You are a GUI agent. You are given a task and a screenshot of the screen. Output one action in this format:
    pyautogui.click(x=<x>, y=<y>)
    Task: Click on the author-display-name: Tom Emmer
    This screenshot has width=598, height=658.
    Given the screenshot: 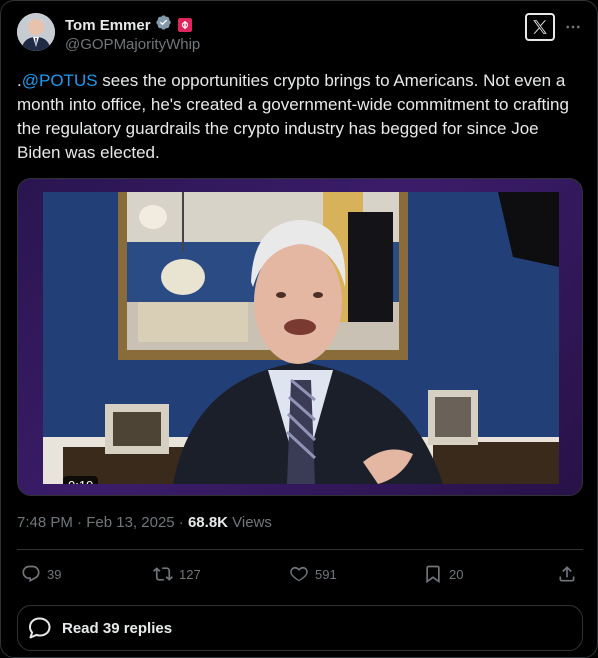 What is the action you would take?
    pyautogui.click(x=108, y=25)
    